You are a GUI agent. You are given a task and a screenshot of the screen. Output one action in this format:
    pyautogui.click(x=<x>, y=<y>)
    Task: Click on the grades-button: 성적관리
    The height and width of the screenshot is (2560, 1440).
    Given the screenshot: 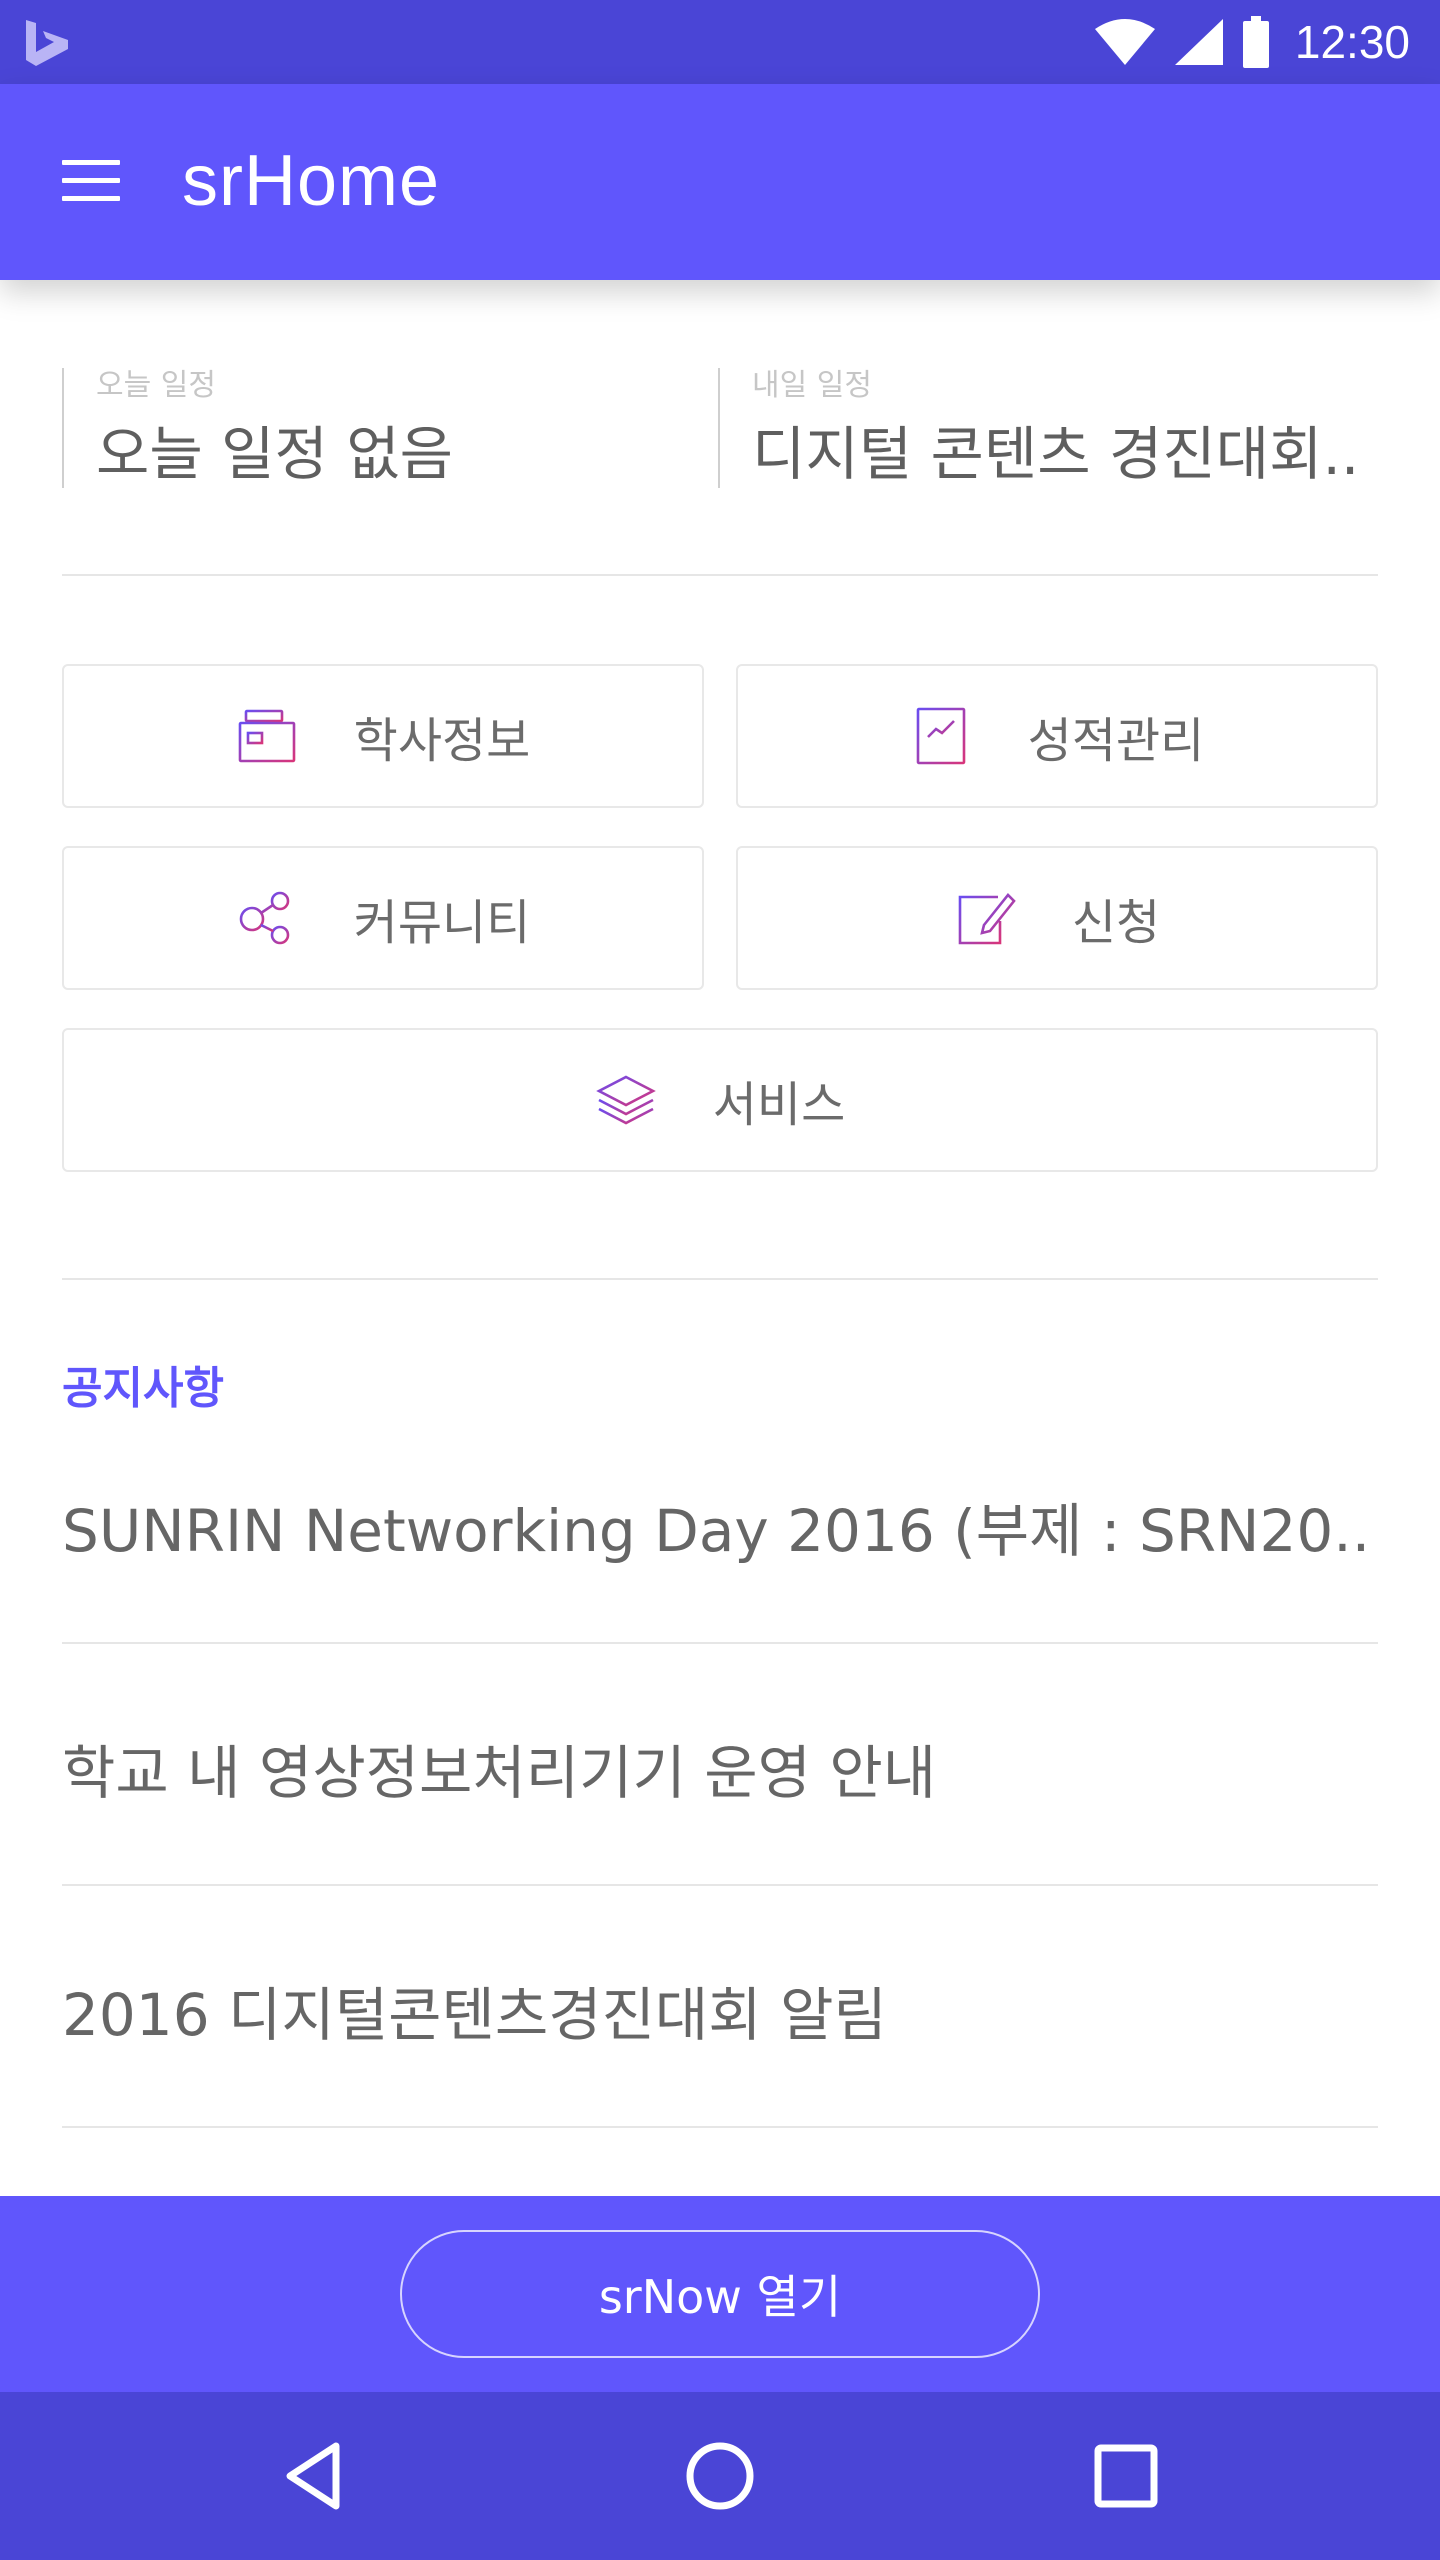 What is the action you would take?
    pyautogui.click(x=1057, y=736)
    